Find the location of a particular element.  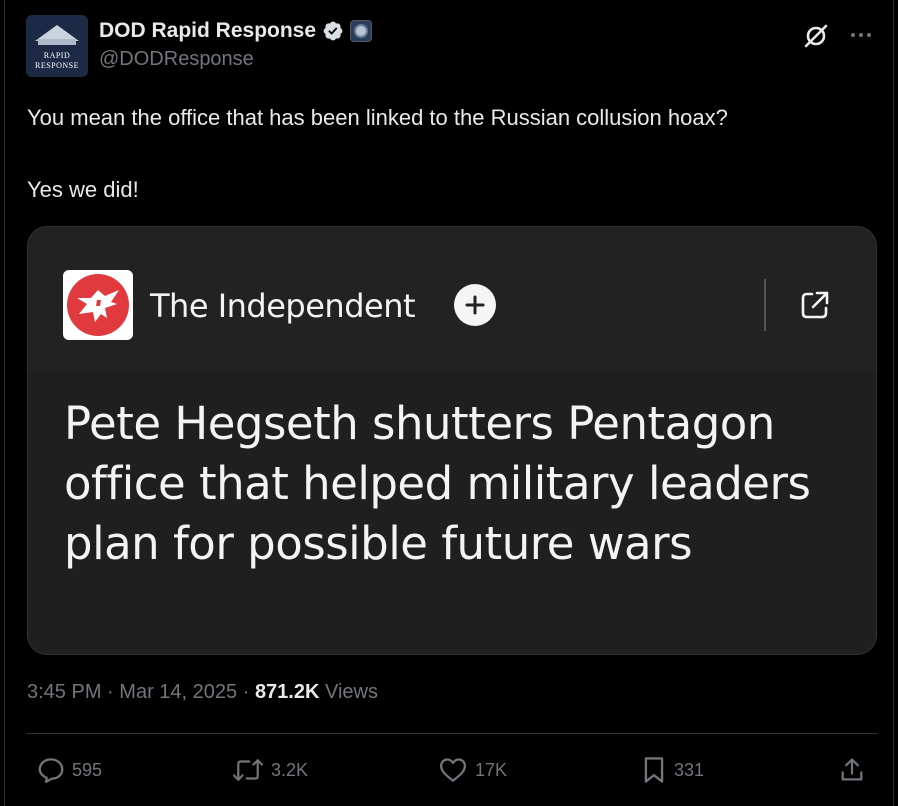

reply-button: 595 is located at coordinates (69, 770).